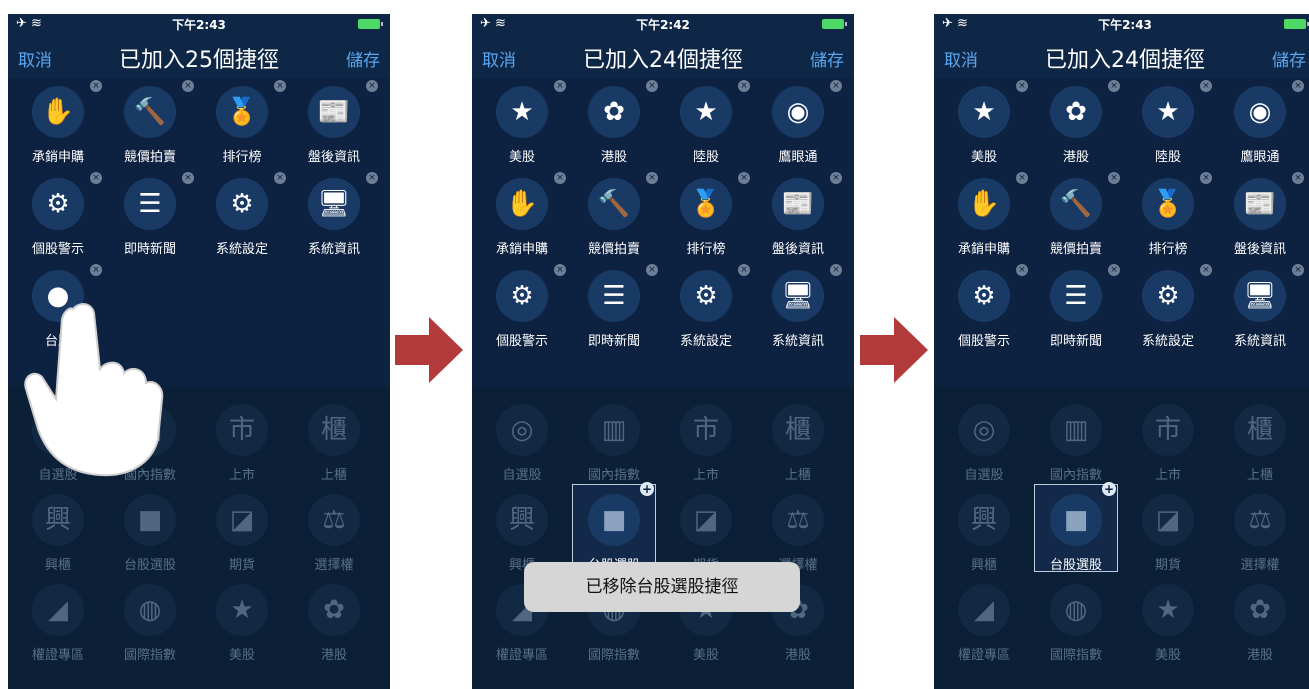  Describe the element at coordinates (521, 341) in the screenshot. I see `shortcut-label: 個股警示` at that location.